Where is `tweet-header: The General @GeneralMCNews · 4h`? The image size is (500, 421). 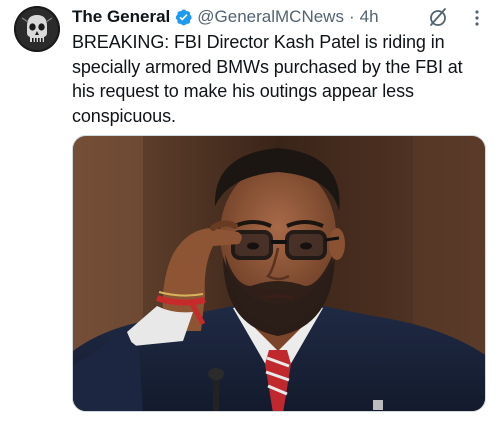
tweet-header: The General @GeneralMCNews · 4h is located at coordinates (225, 17).